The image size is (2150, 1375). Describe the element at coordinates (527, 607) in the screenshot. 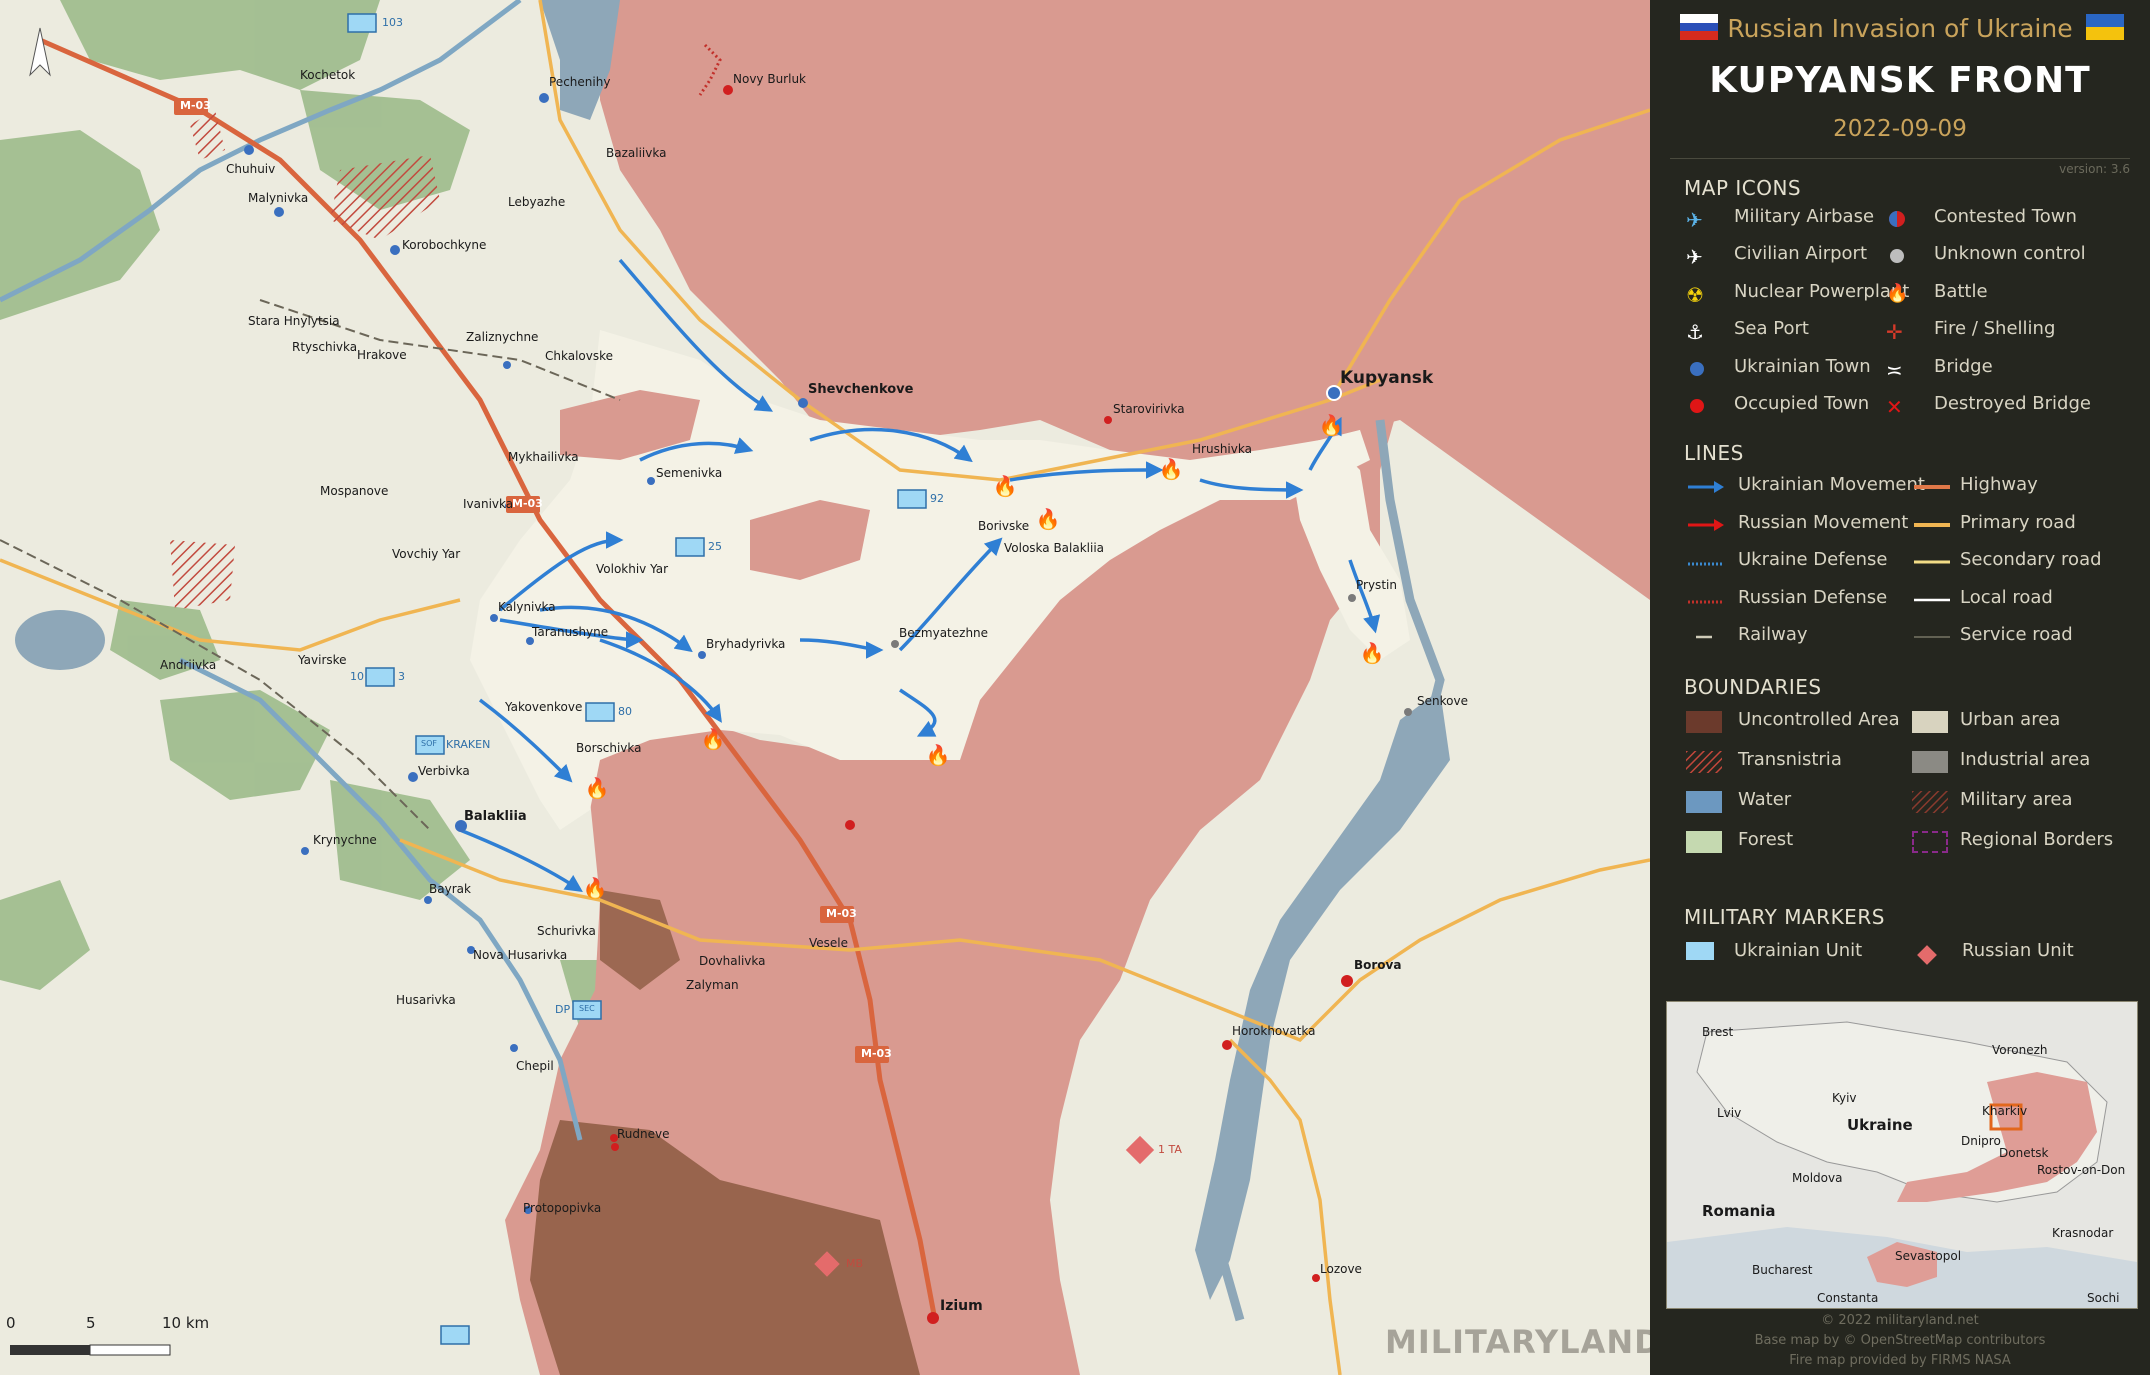

I see `town-label-kalynivka: Kalynivka` at that location.